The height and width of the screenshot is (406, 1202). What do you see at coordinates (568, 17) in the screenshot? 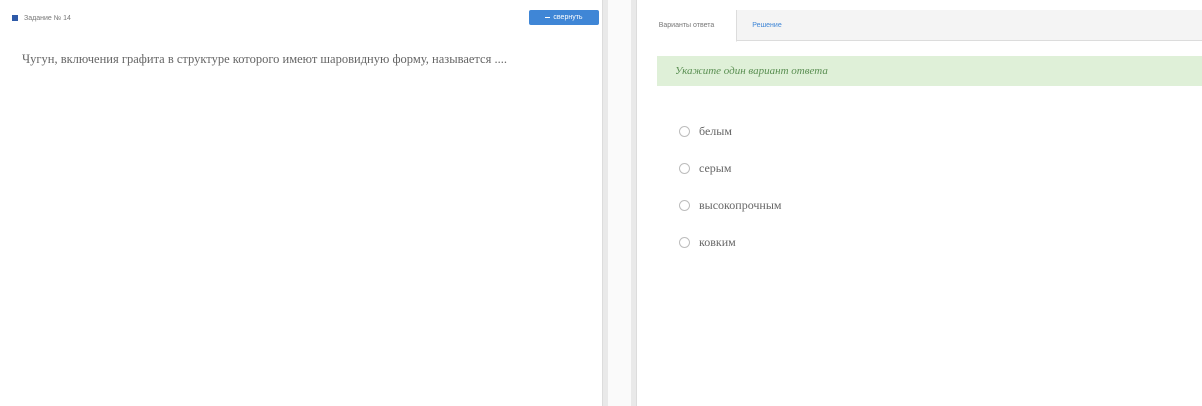
I see `collapse-label: свернуть` at bounding box center [568, 17].